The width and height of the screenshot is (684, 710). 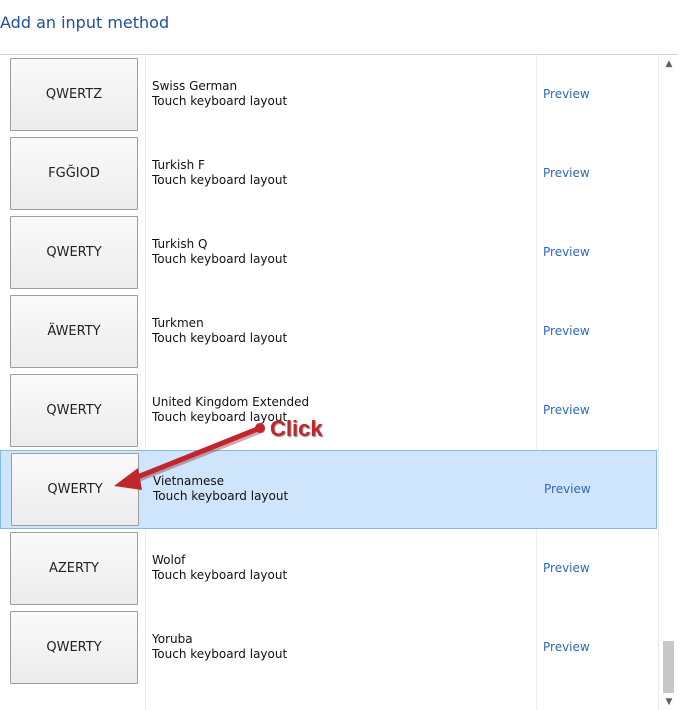 I want to click on layout-name: Vietnamese, so click(x=189, y=481).